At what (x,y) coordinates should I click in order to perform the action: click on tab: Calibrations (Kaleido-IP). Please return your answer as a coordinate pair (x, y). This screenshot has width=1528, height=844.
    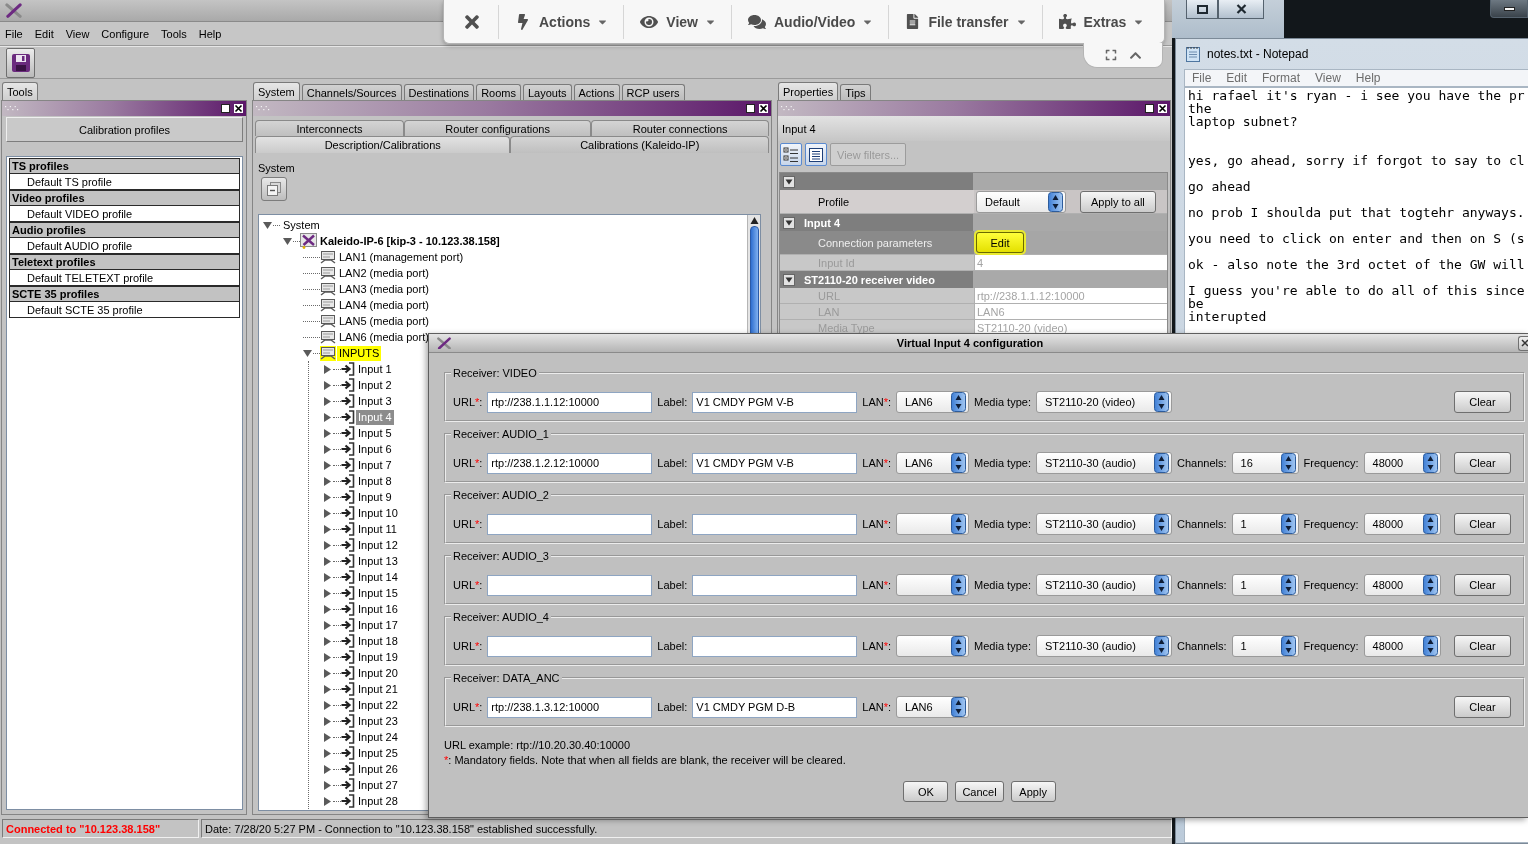
    Looking at the image, I should click on (639, 144).